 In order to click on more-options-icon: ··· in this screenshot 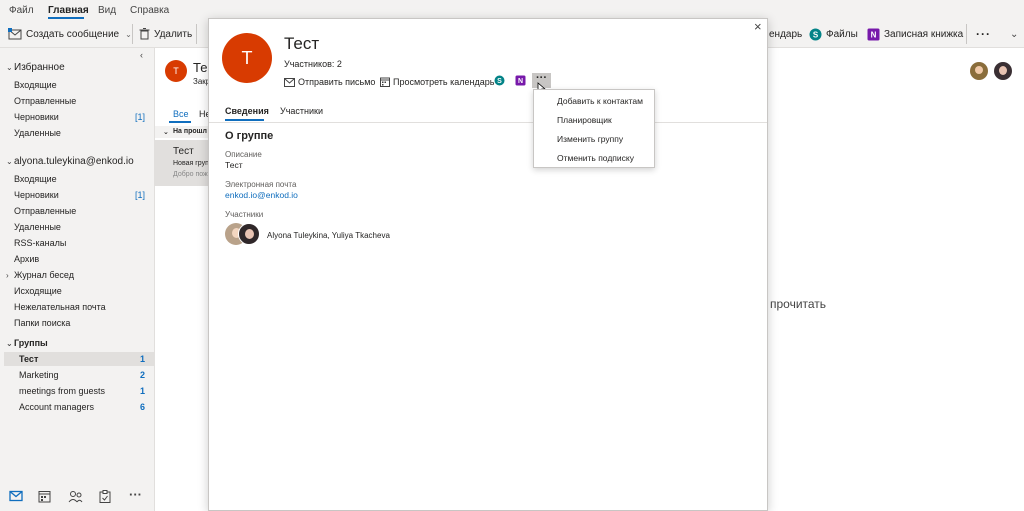, I will do `click(983, 34)`.